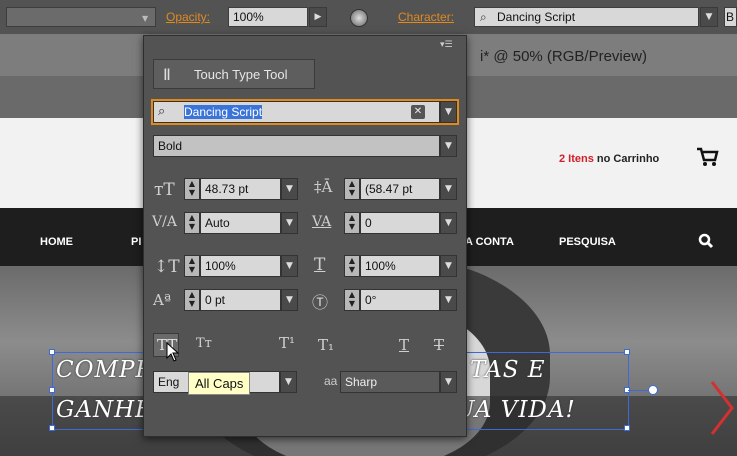 This screenshot has height=456, width=737. Describe the element at coordinates (192, 300) in the screenshot. I see `baseline-shift-spinner: ▲ ▼` at that location.